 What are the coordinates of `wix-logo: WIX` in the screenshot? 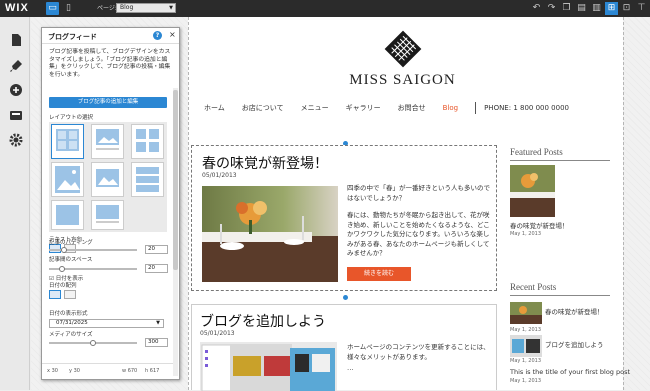 It's located at (17, 8).